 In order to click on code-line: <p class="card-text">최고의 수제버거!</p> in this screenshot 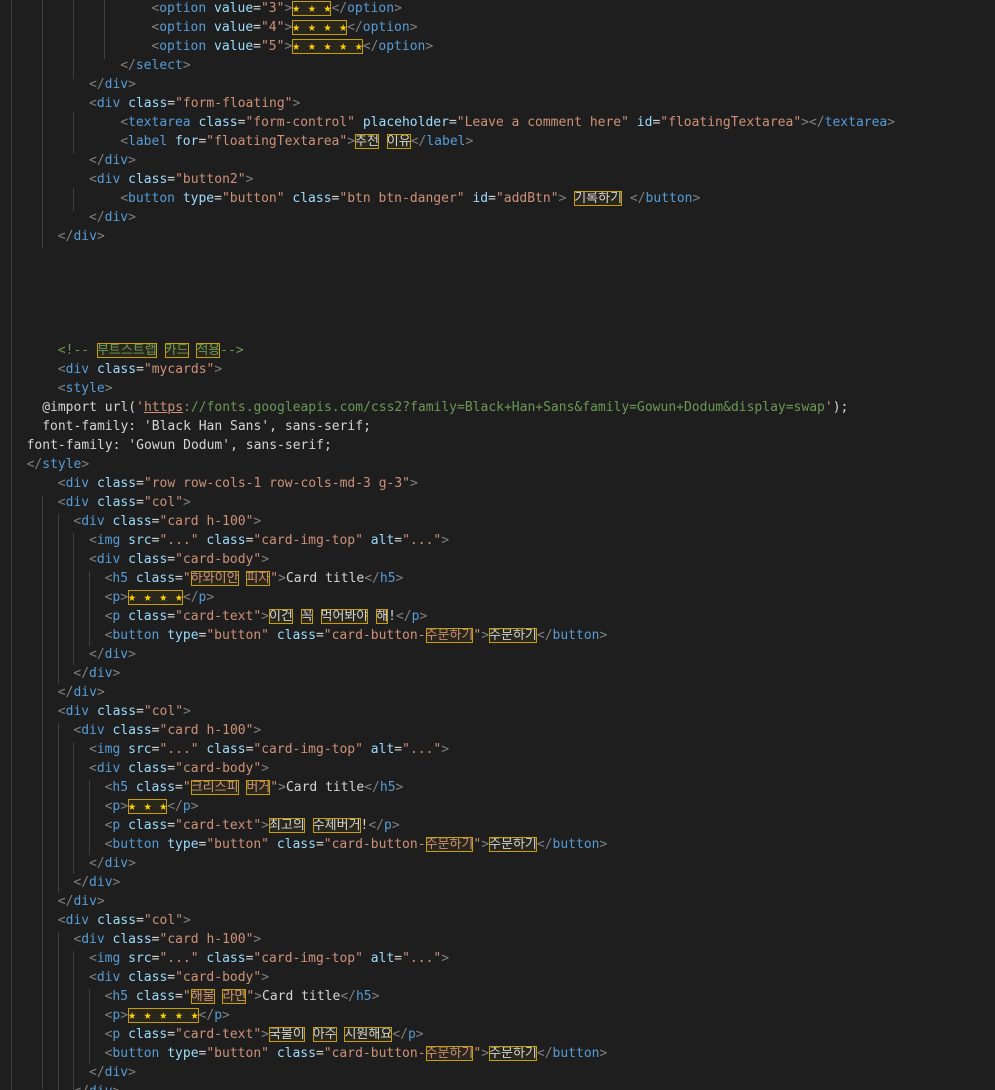, I will do `click(252, 825)`.